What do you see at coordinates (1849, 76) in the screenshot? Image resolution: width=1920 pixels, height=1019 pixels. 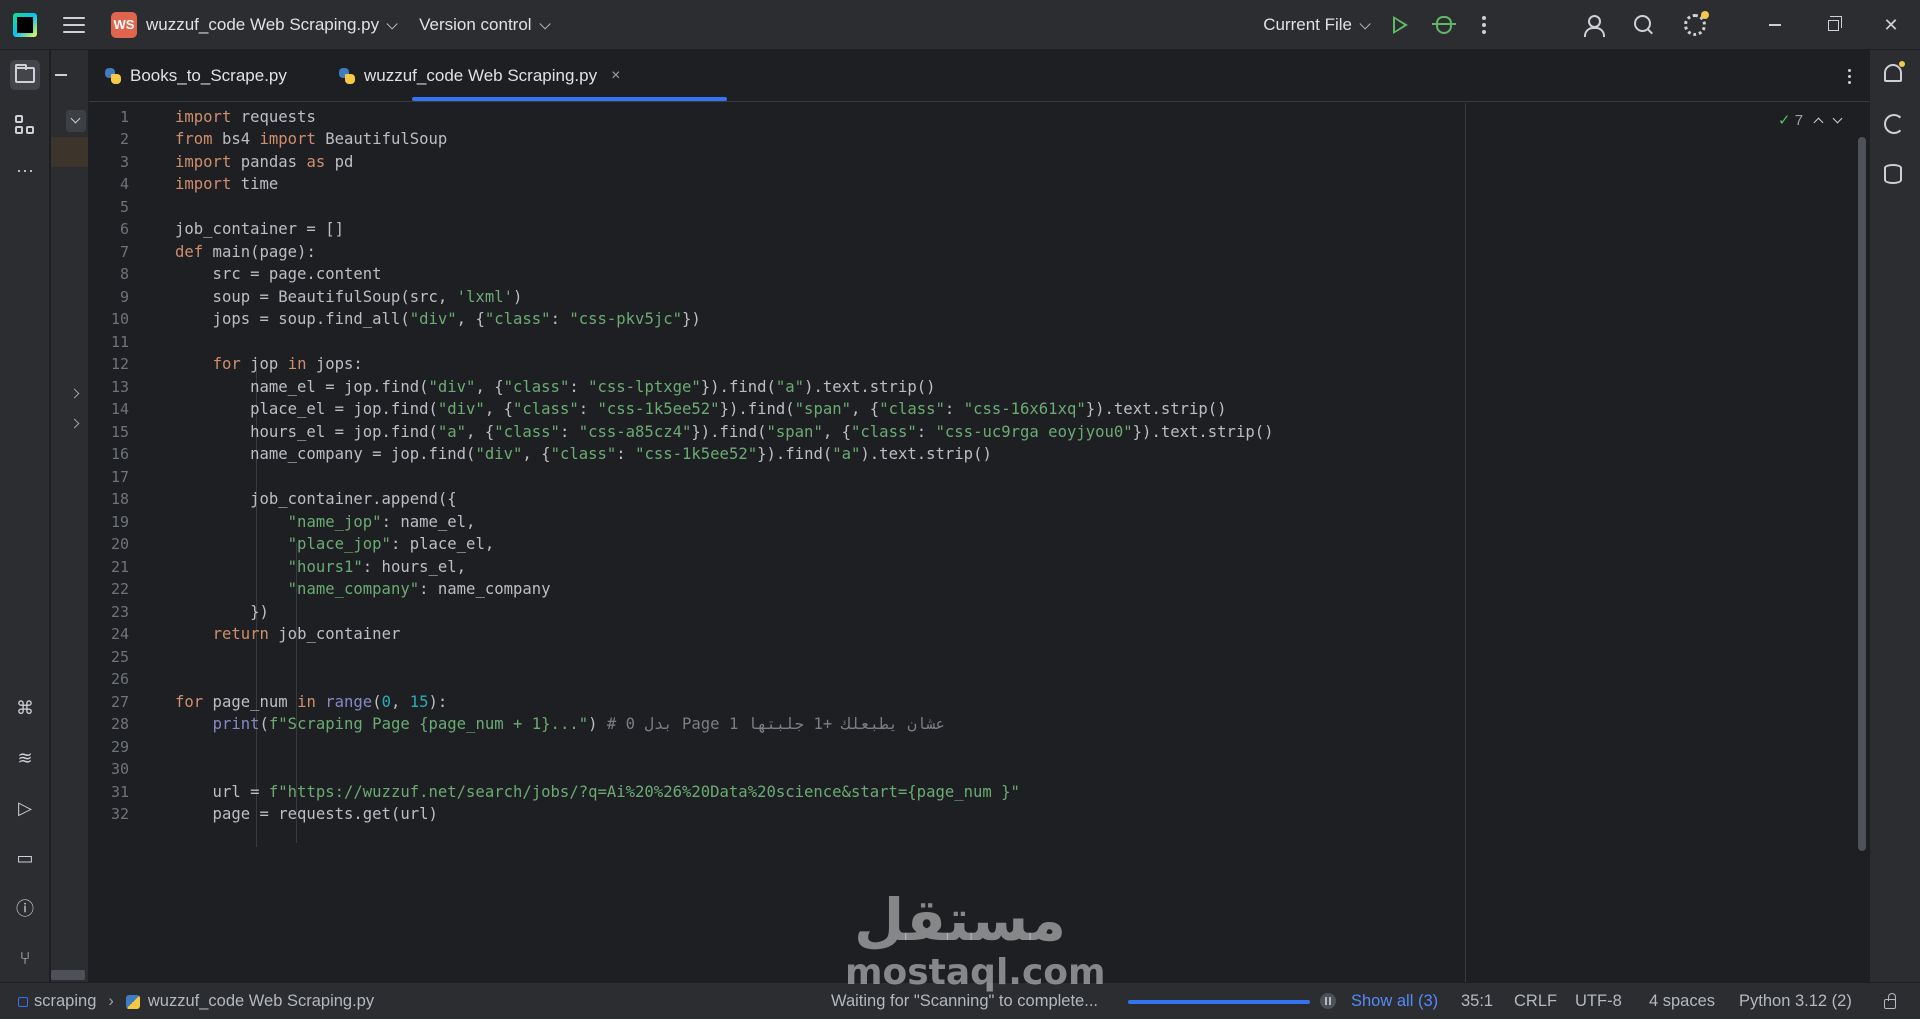 I see `tab-options-icon` at bounding box center [1849, 76].